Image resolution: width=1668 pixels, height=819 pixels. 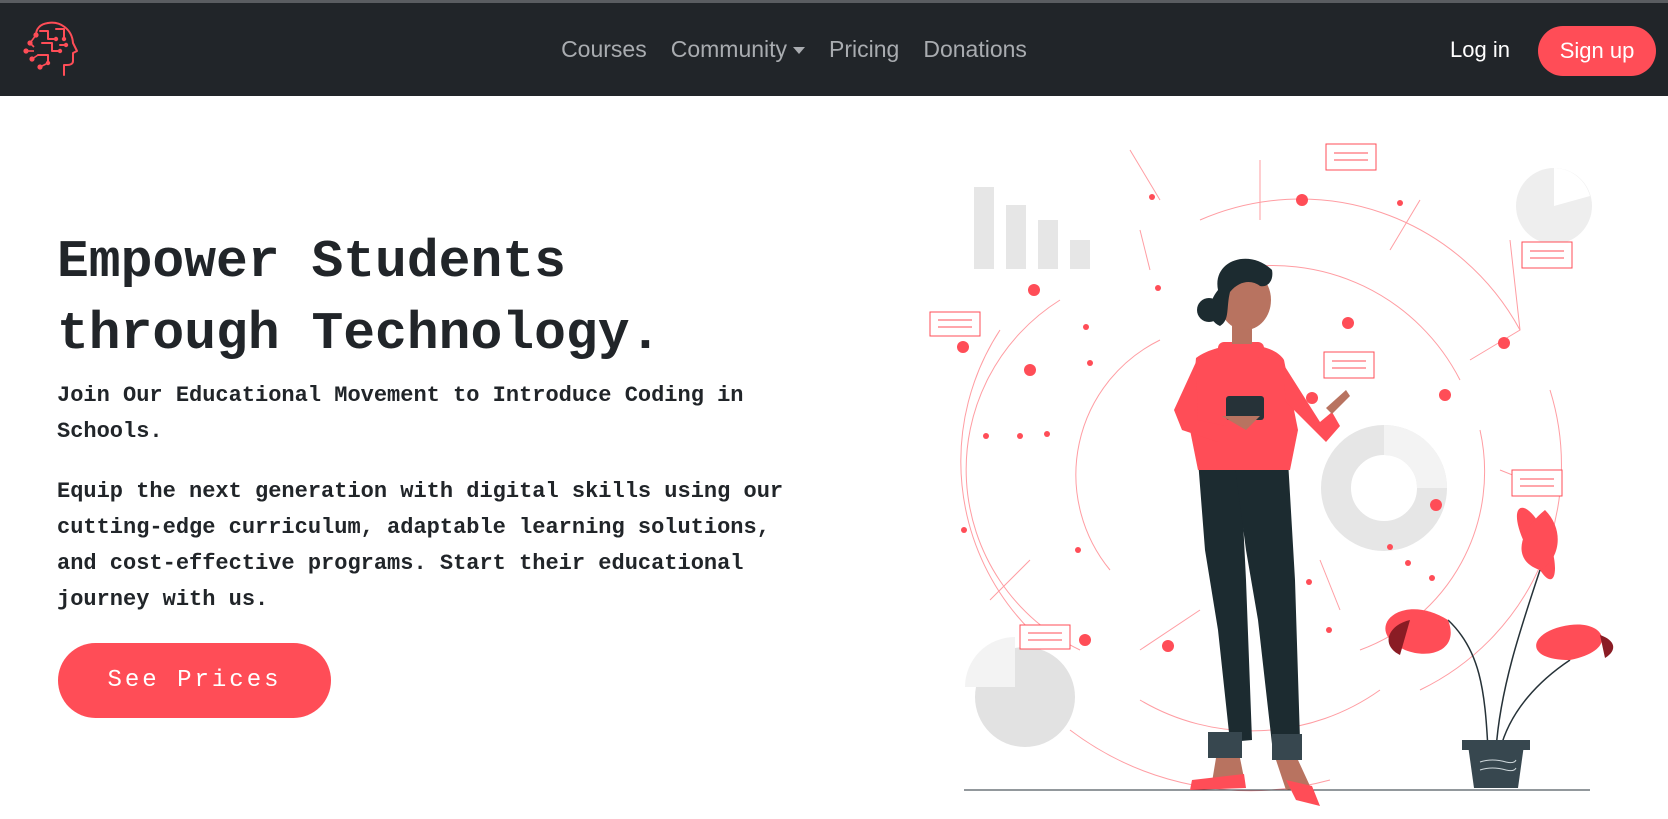 What do you see at coordinates (311, 262) in the screenshot?
I see `hero-title-line-1: Empower Students` at bounding box center [311, 262].